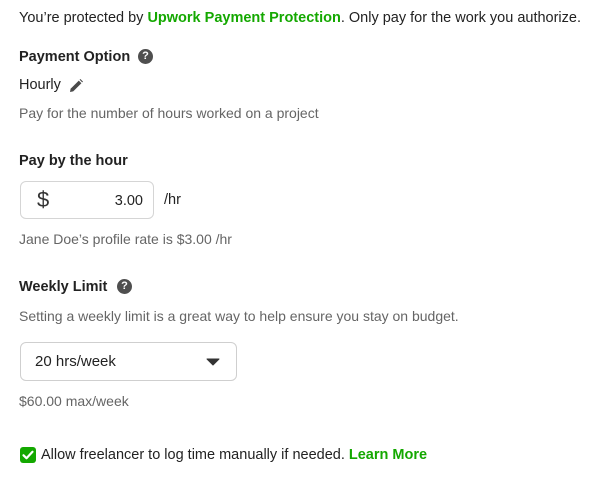 Image resolution: width=597 pixels, height=487 pixels. I want to click on hourly-rate-input: $ 3.00, so click(87, 200).